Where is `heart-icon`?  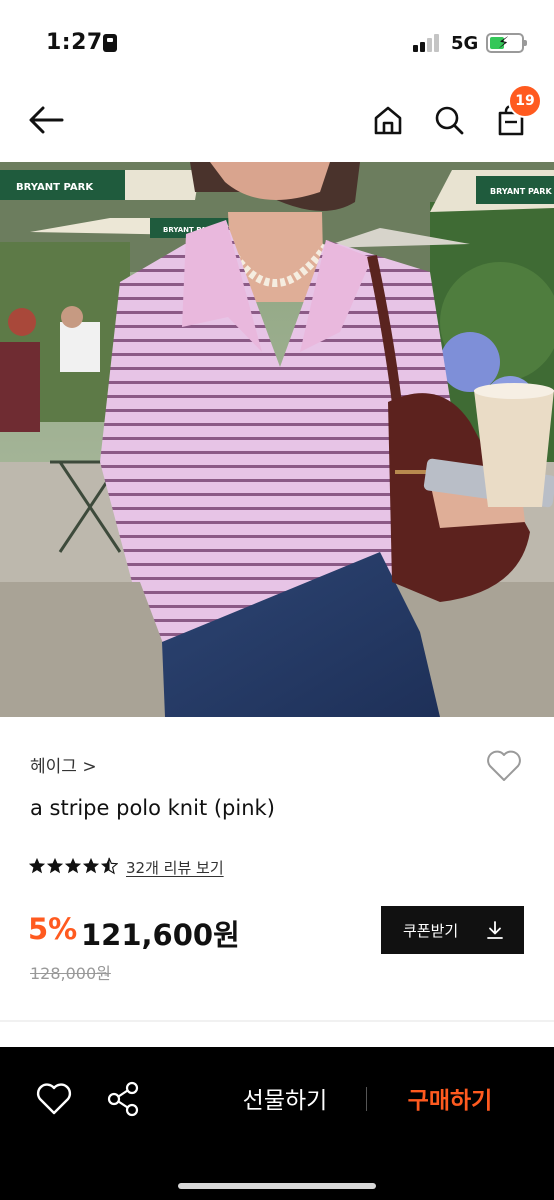 heart-icon is located at coordinates (54, 1099).